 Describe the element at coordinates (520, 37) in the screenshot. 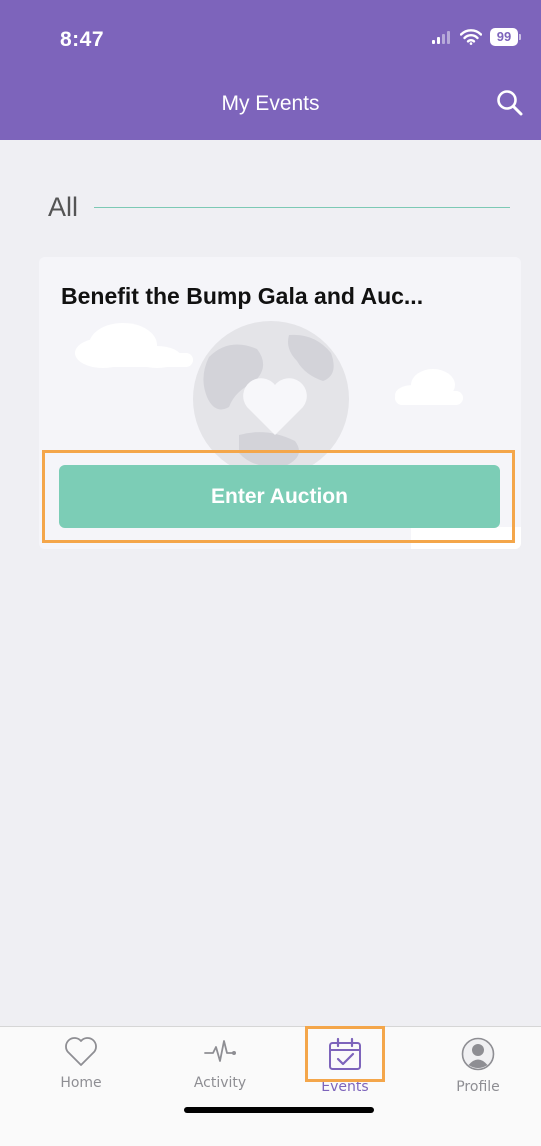

I see `battery-tip` at that location.